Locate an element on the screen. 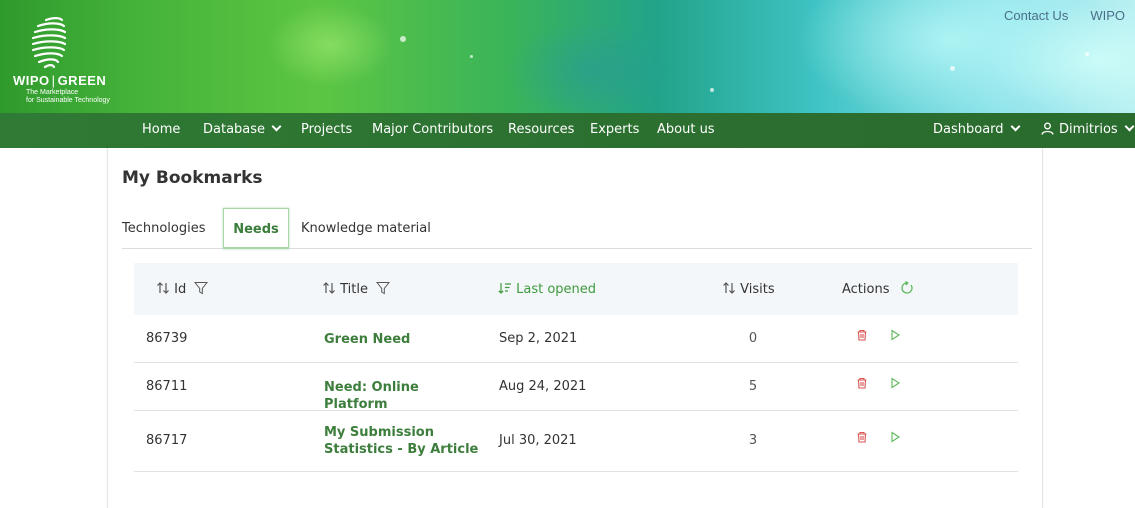 This screenshot has height=508, width=1135. nav-dashboard: Dashboard is located at coordinates (976, 129).